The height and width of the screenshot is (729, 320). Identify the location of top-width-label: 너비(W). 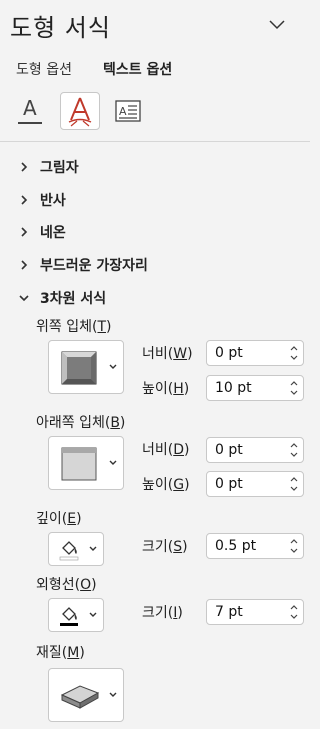
(167, 354).